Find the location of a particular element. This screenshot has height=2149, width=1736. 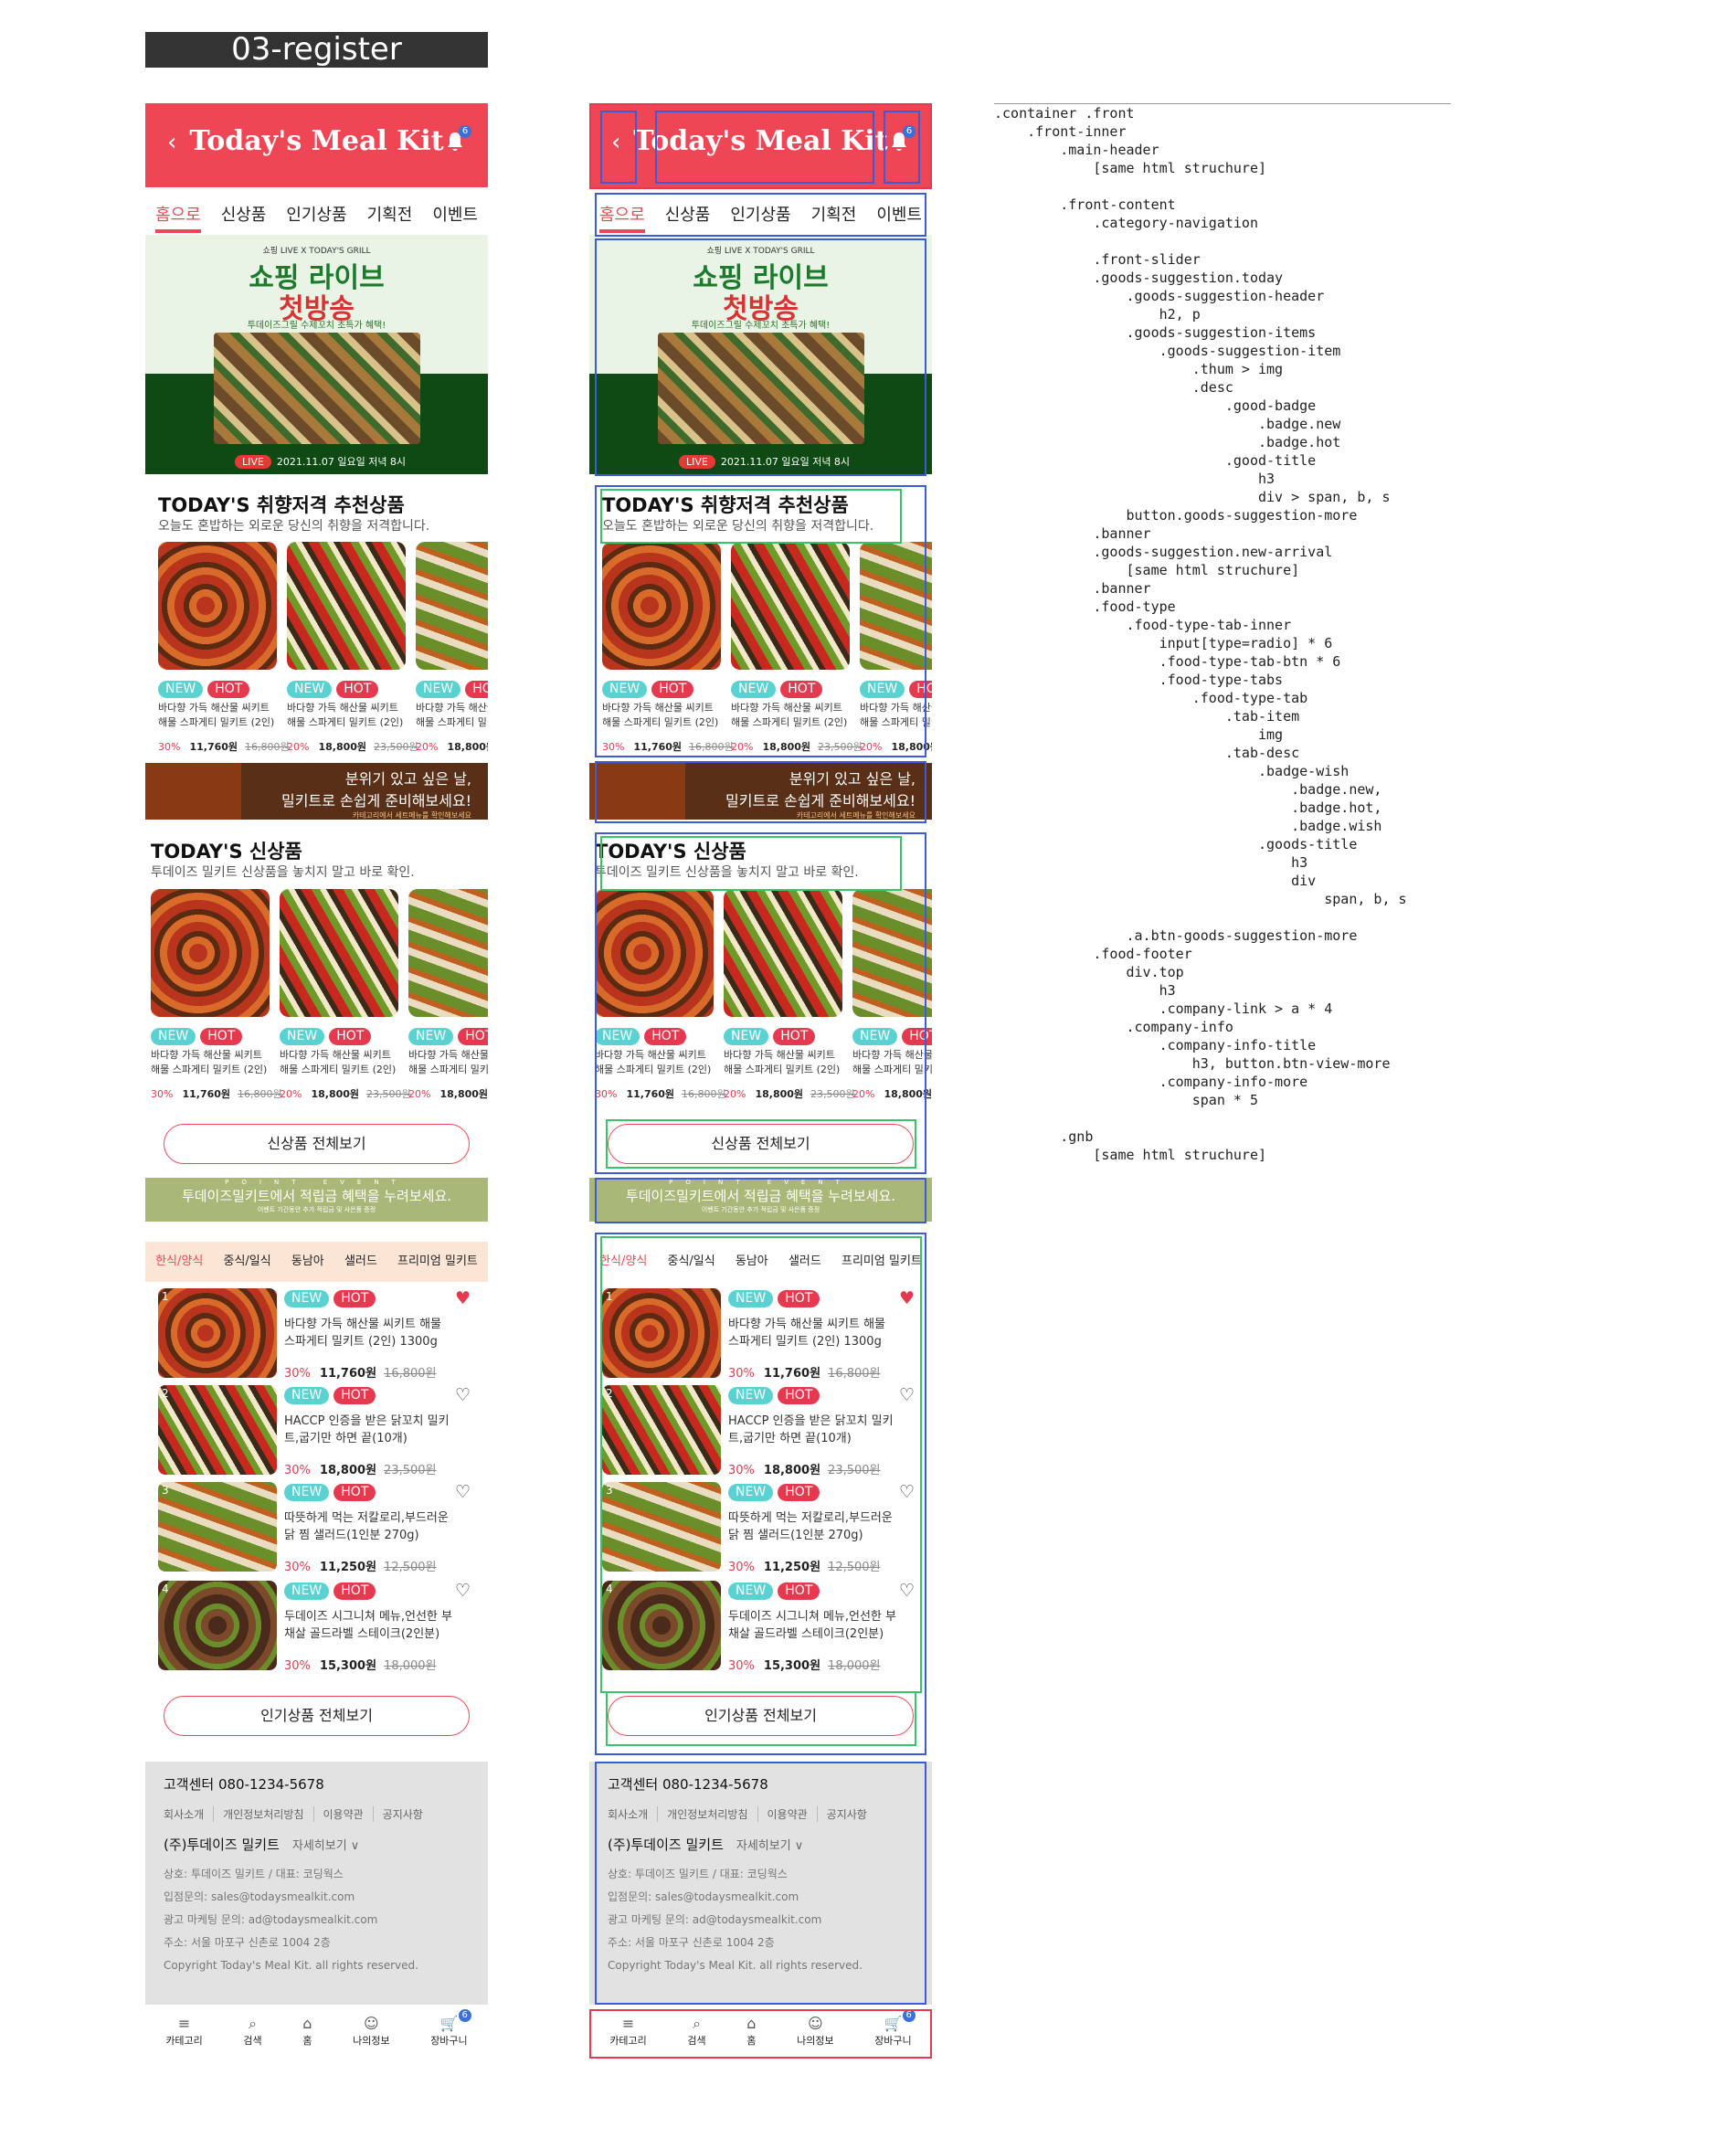

category-popular: 인기상품 is located at coordinates (316, 213).